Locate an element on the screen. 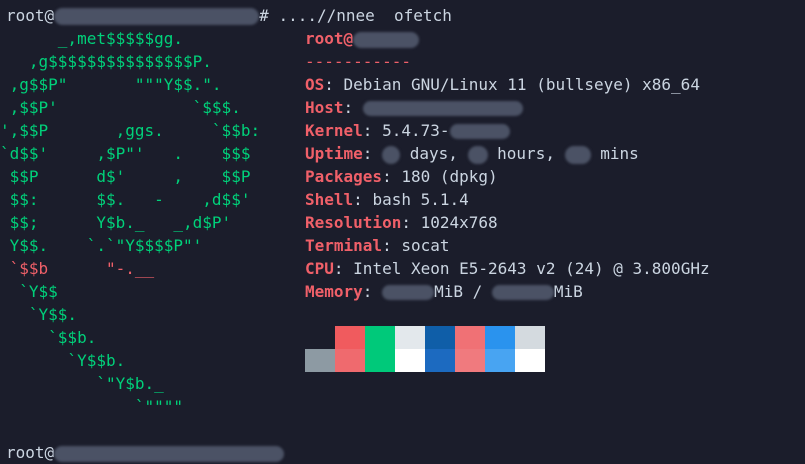  terminal-row: Terminal: socat is located at coordinates (377, 245).